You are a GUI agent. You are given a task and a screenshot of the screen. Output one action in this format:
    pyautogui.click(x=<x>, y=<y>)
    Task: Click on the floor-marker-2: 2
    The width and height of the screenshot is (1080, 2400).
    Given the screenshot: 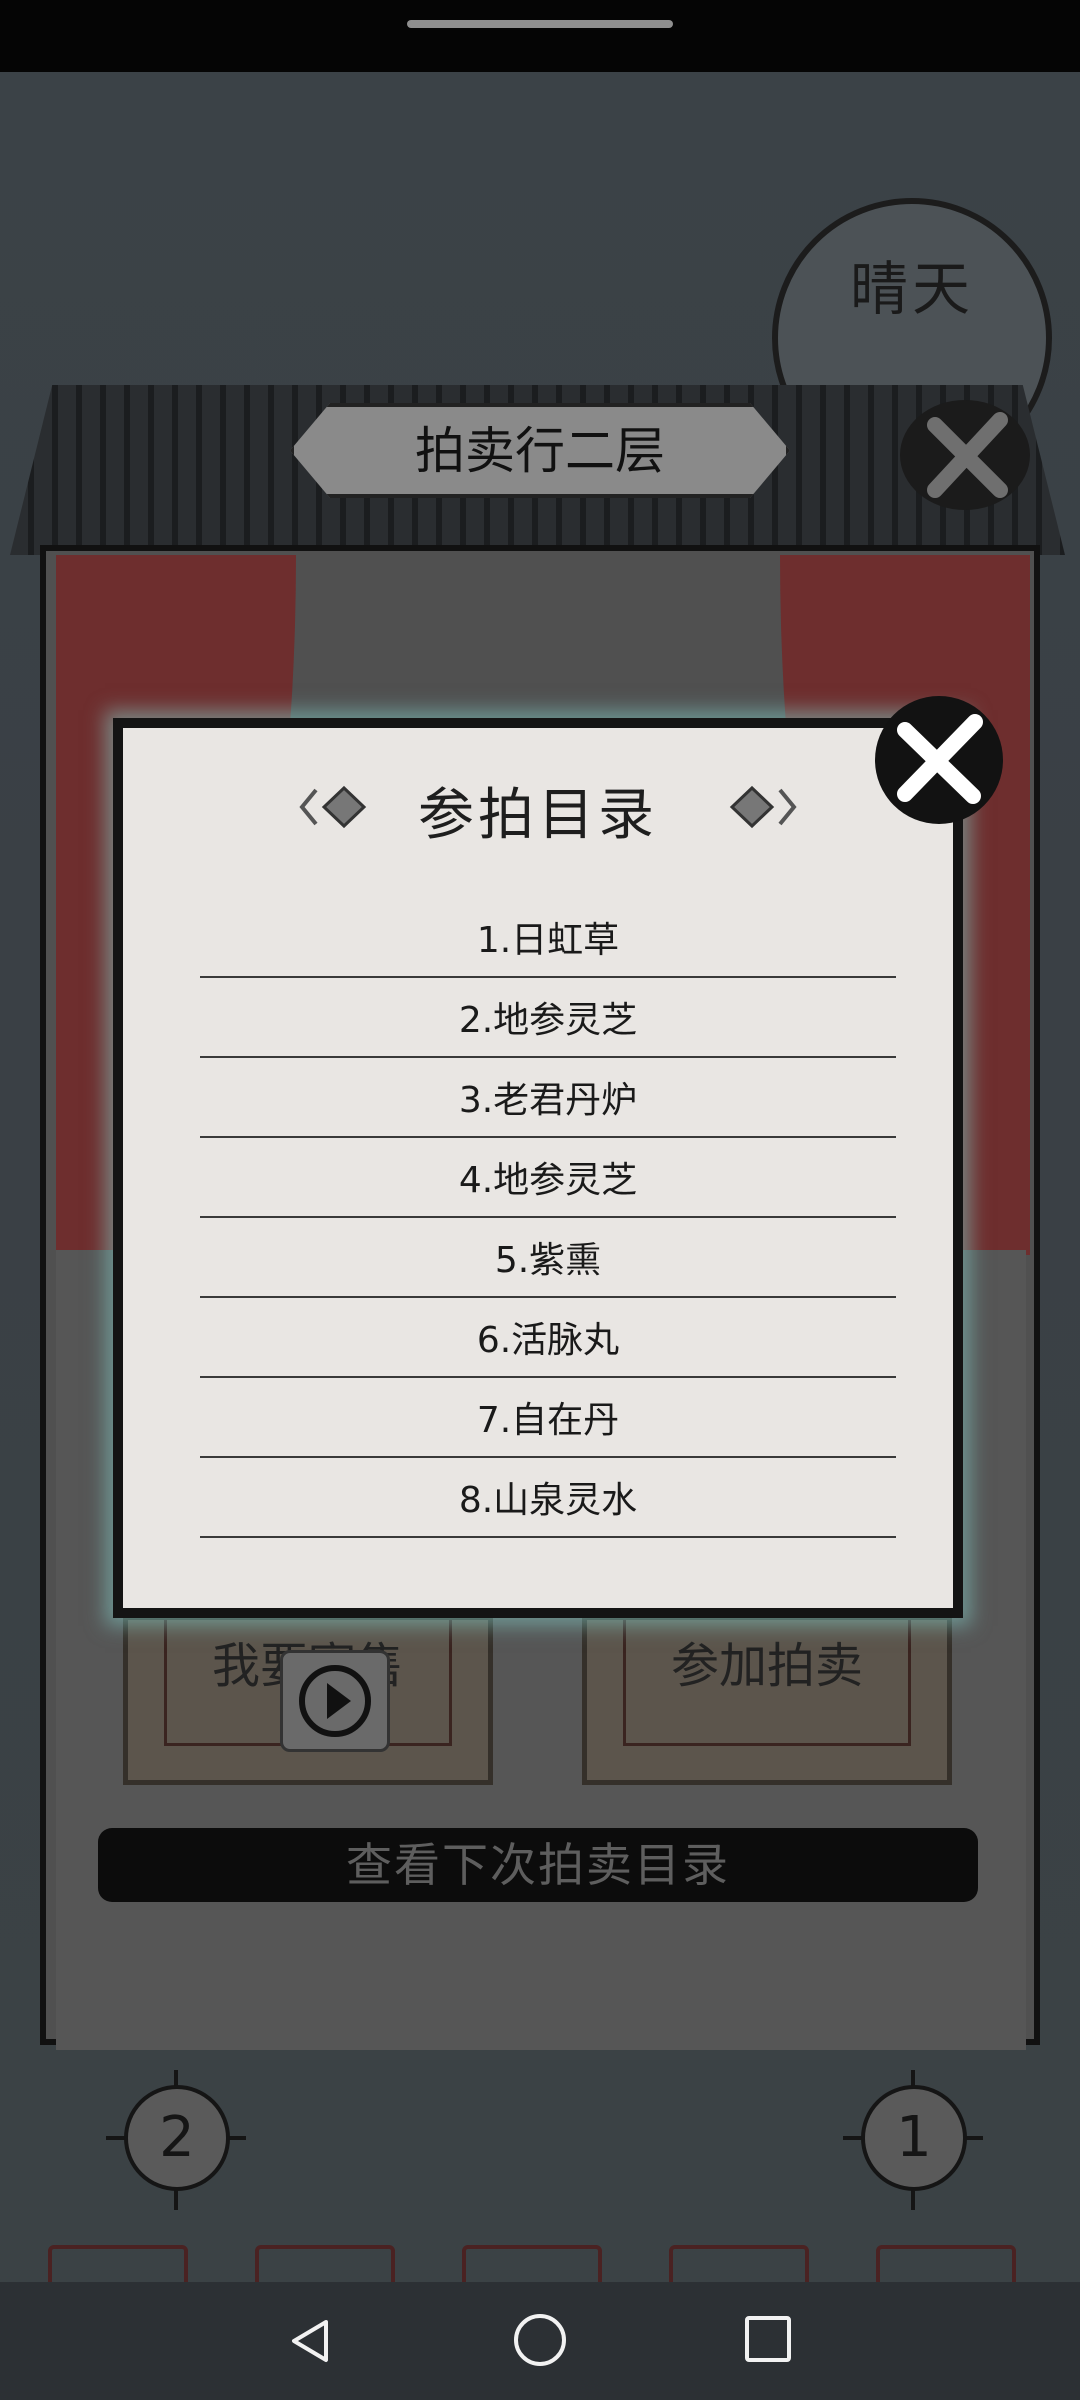 What is the action you would take?
    pyautogui.click(x=177, y=2138)
    